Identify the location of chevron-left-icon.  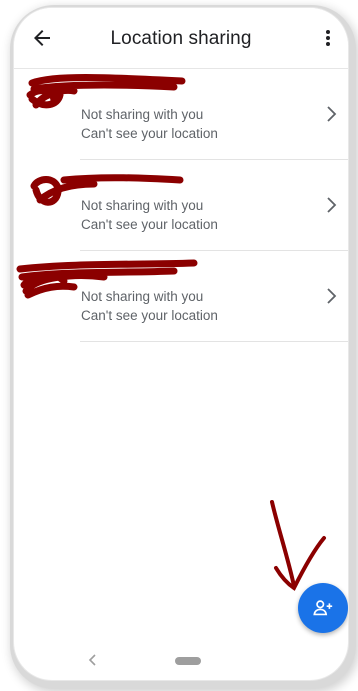
(92, 660).